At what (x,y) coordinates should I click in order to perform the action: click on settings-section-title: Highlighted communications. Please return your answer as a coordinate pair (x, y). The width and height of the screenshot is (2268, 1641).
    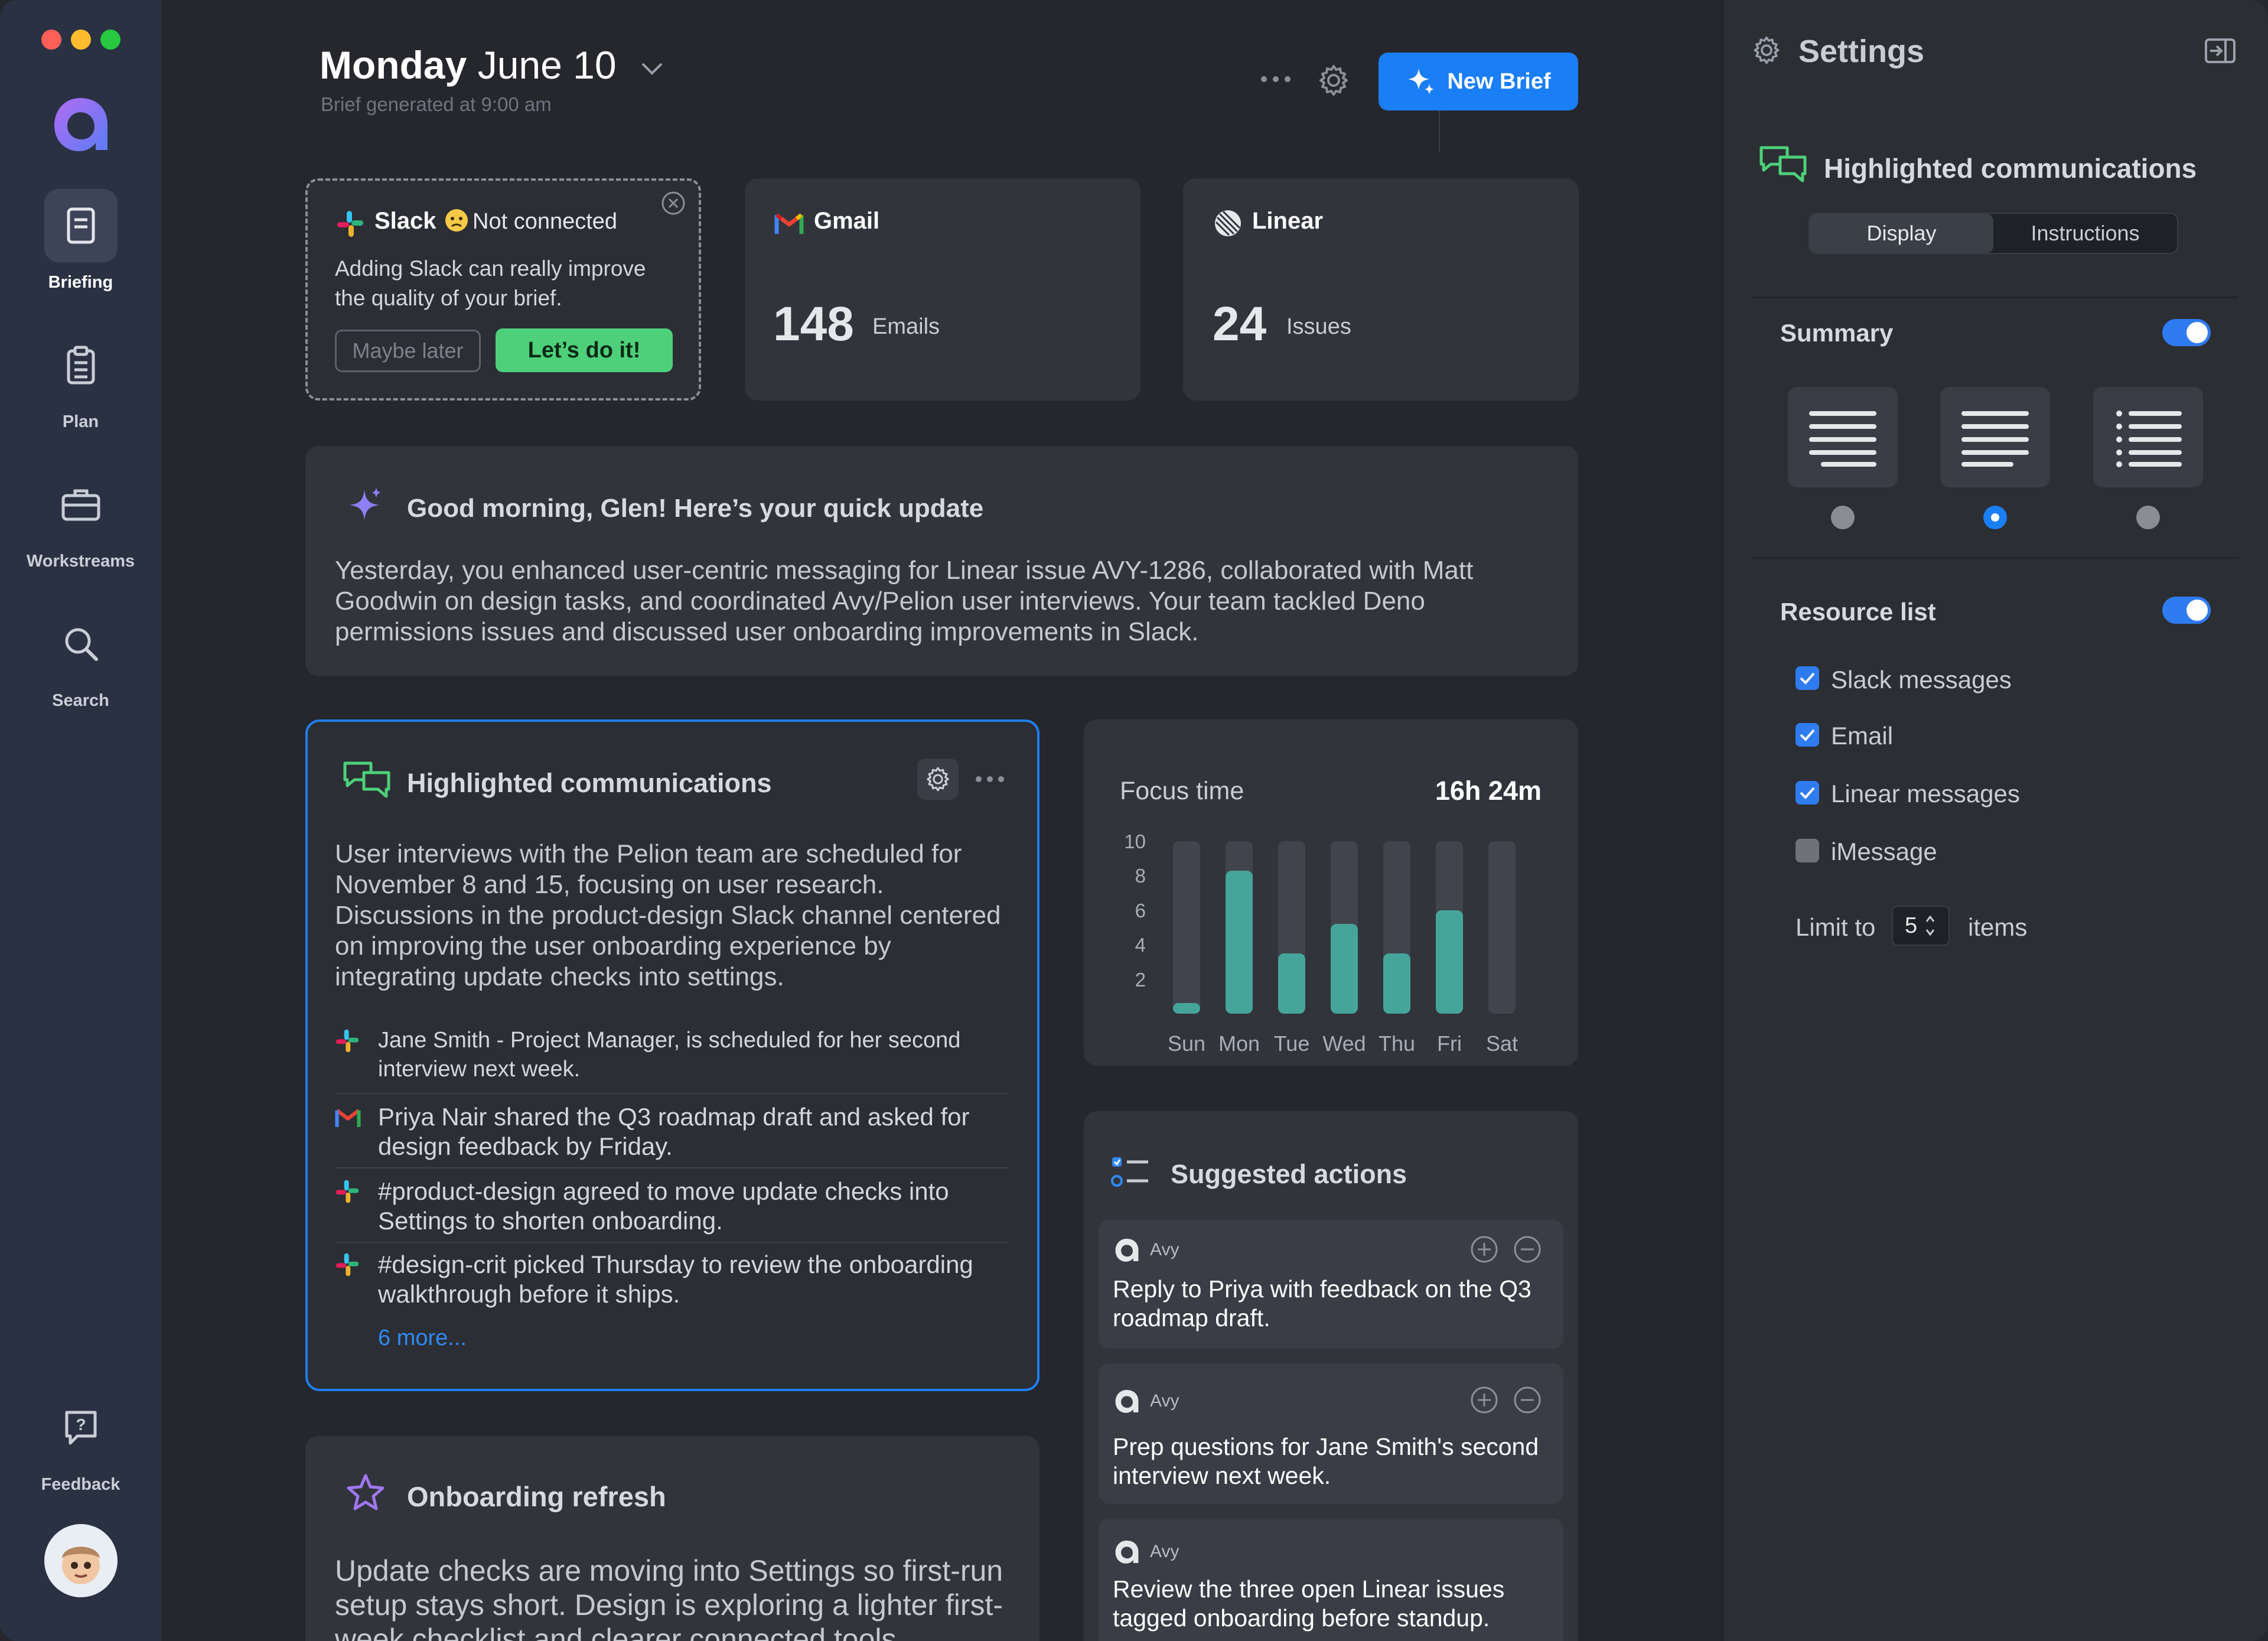
    Looking at the image, I should click on (2010, 168).